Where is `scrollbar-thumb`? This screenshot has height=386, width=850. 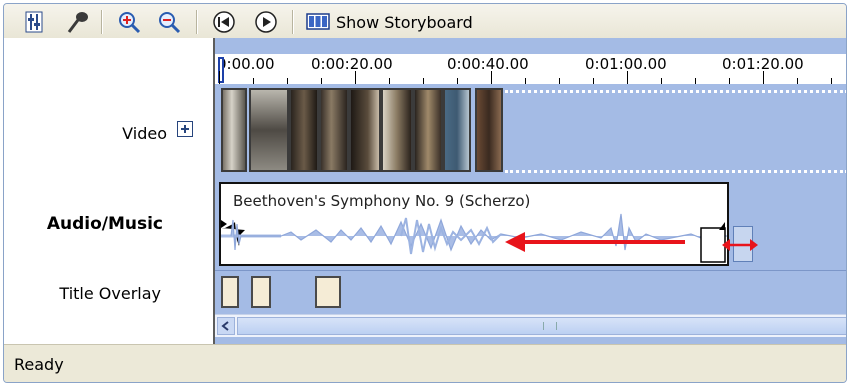
scrollbar-thumb is located at coordinates (541, 326).